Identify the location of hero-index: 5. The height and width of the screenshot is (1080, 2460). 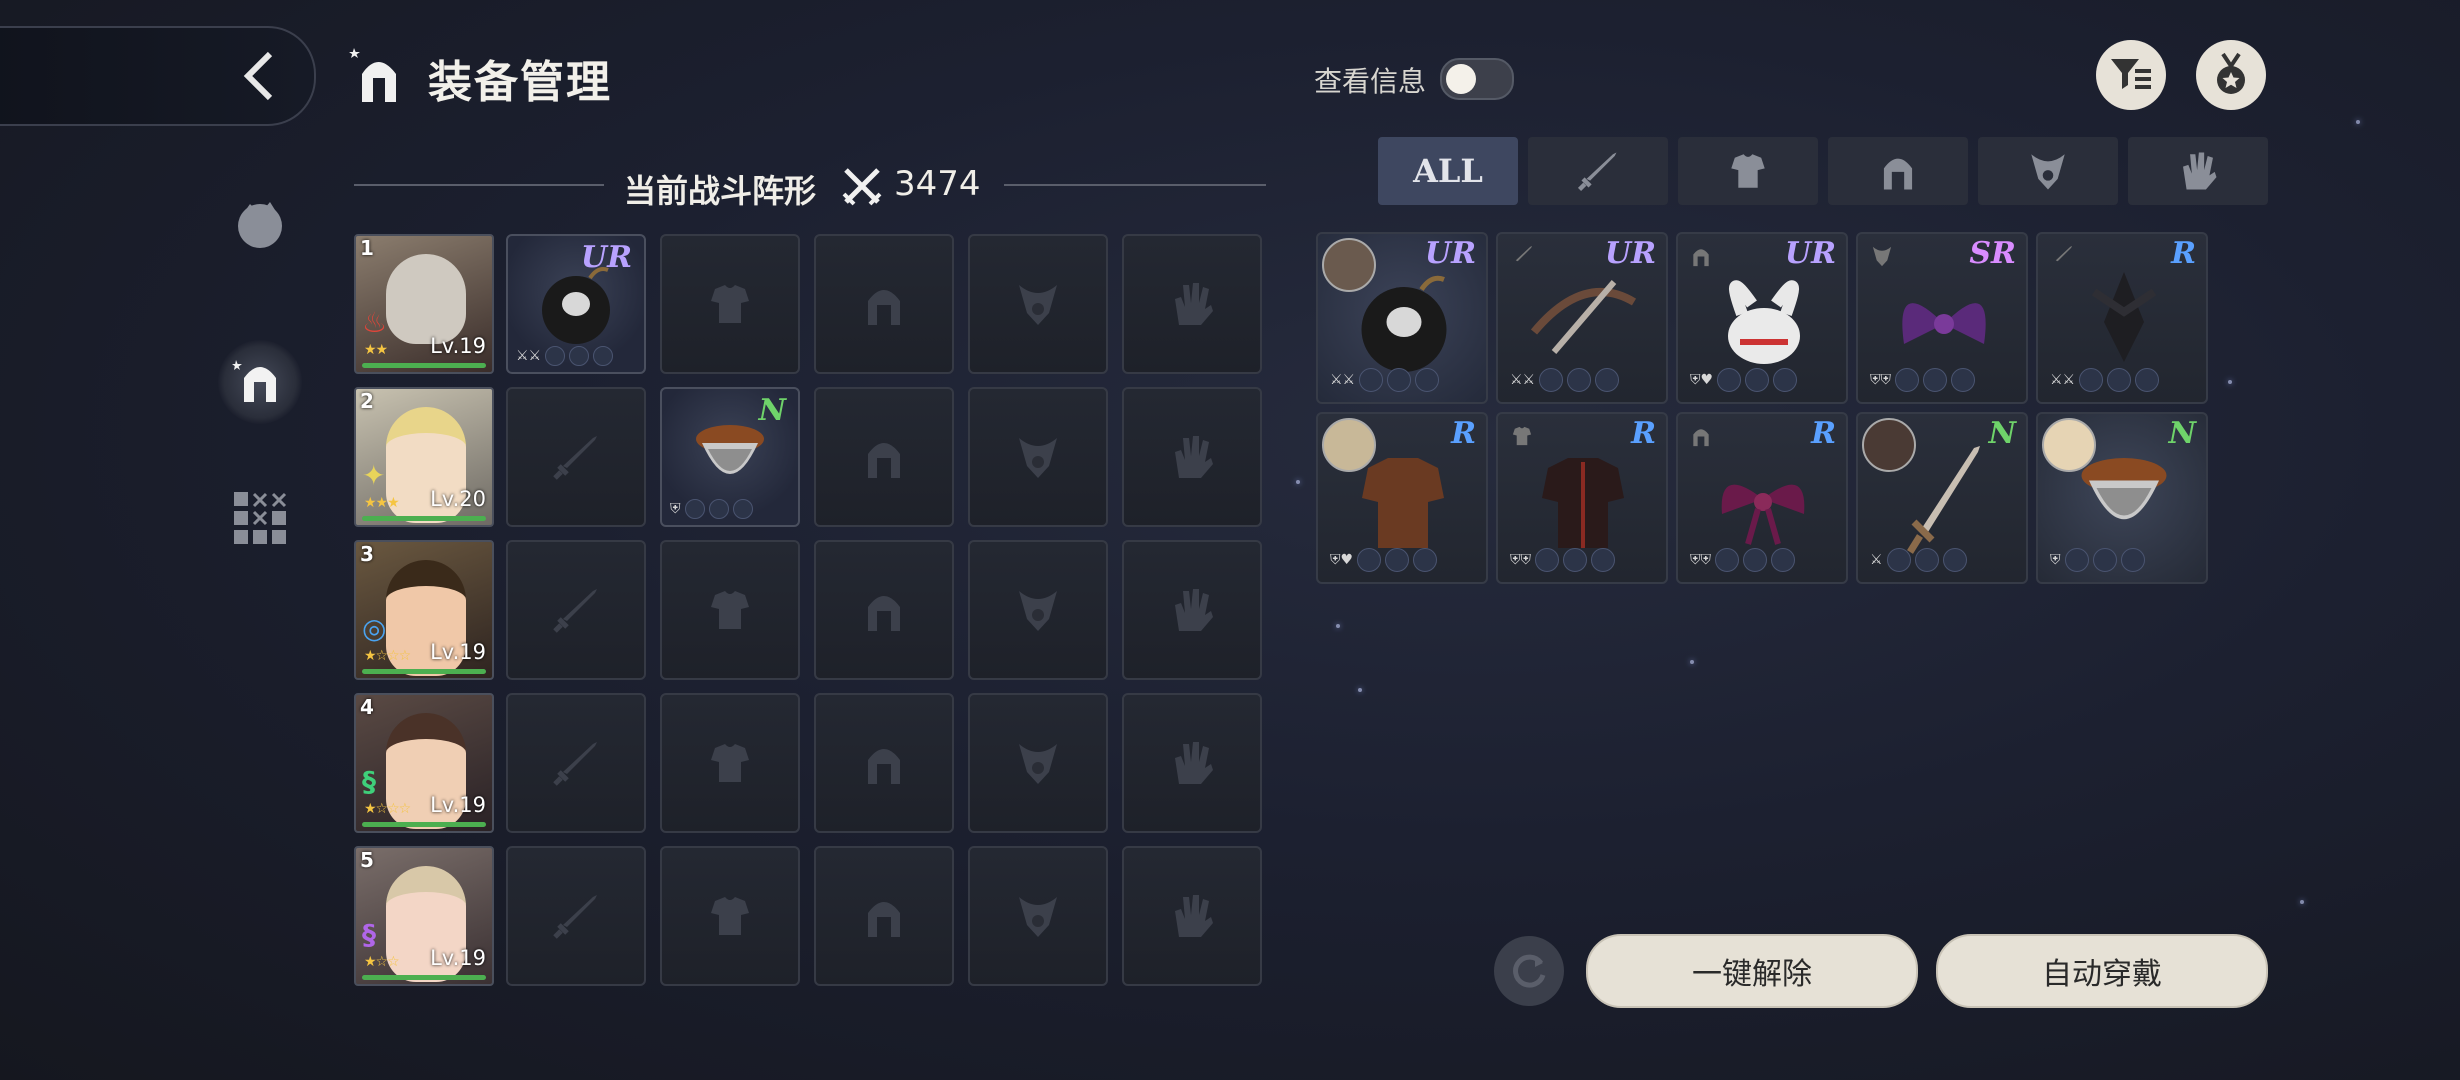
(367, 860).